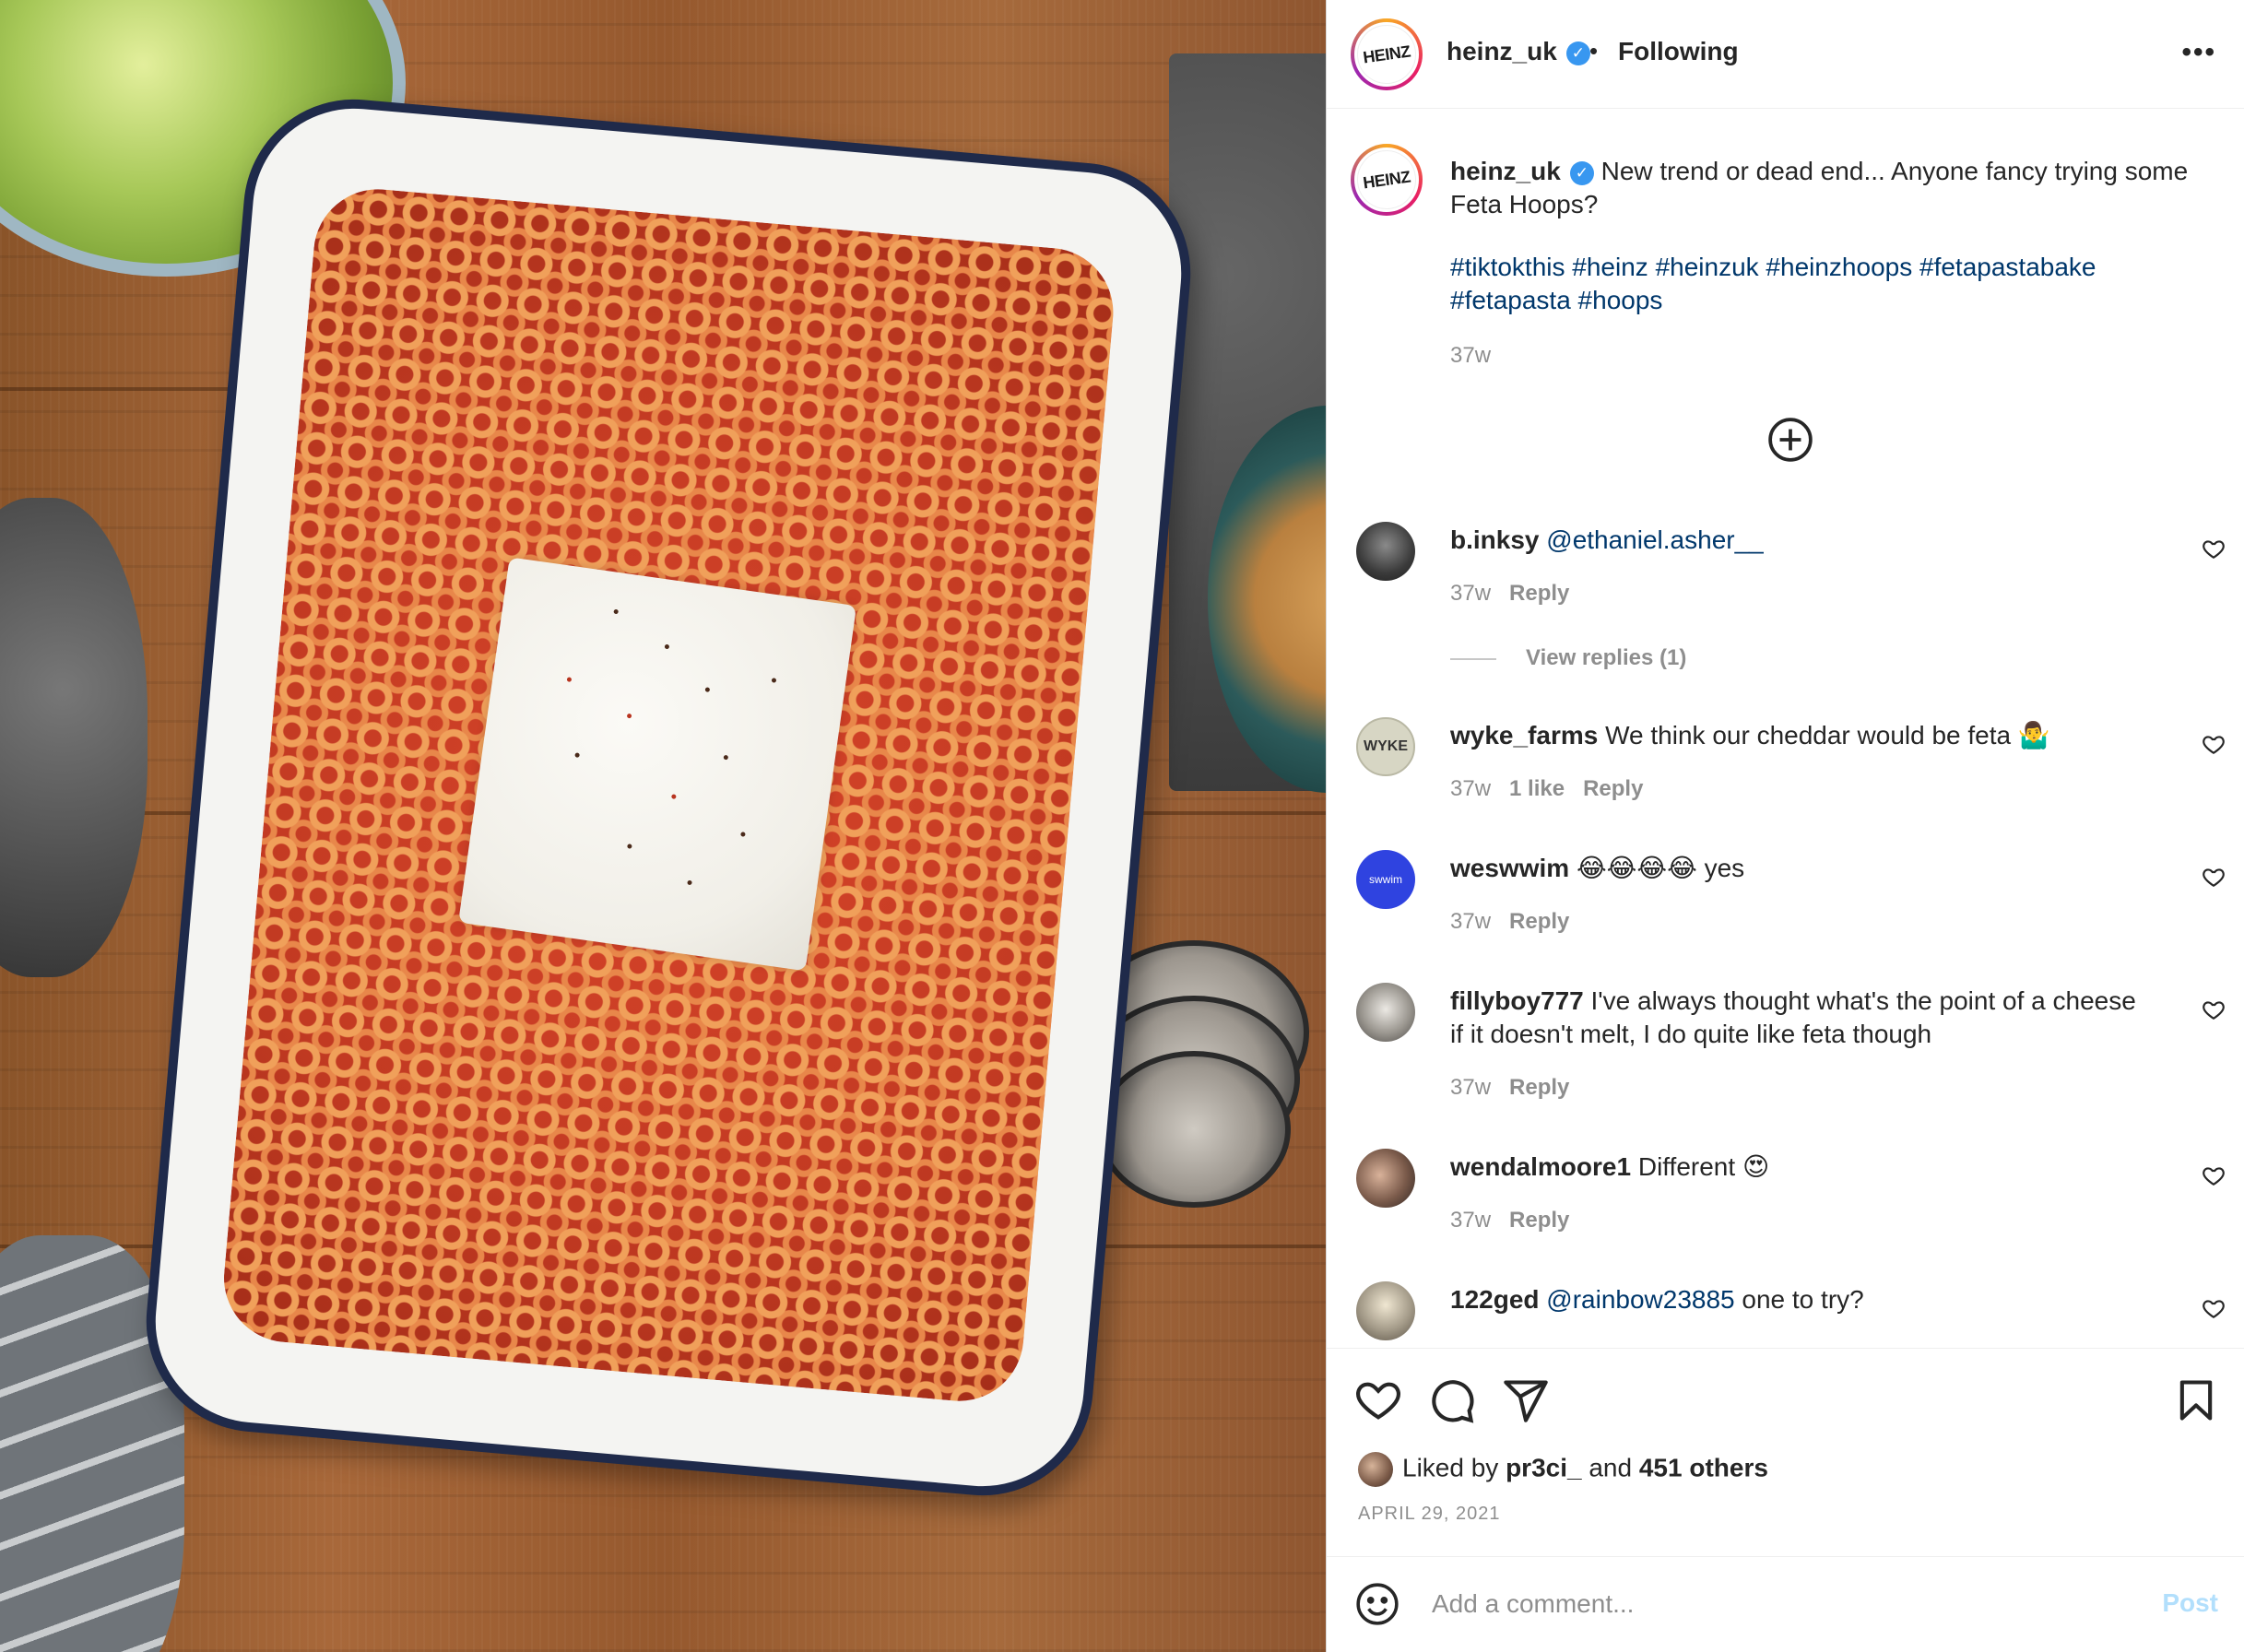 The image size is (2244, 1652). What do you see at coordinates (1800, 868) in the screenshot?
I see `comment-text: weswwim 😂😂😂😂 yes` at bounding box center [1800, 868].